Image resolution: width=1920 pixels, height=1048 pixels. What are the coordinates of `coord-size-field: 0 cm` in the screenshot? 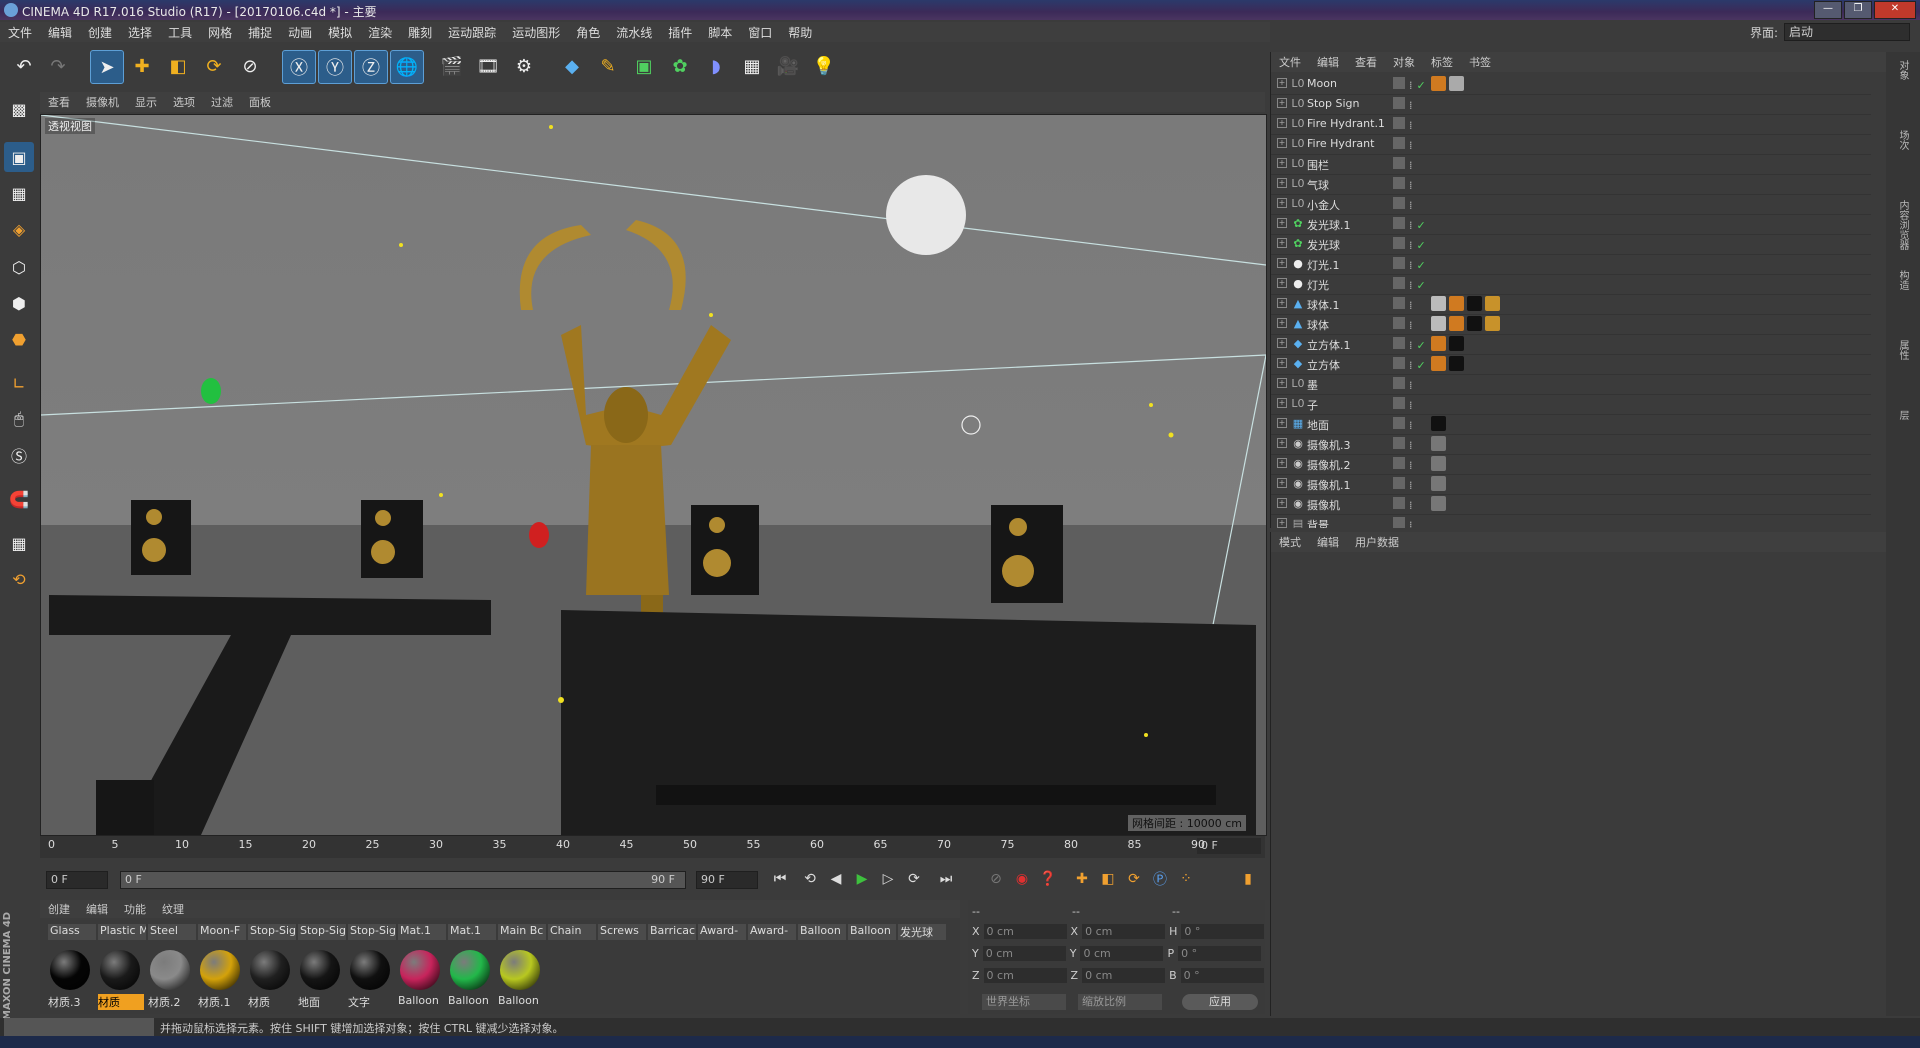 It's located at (1124, 975).